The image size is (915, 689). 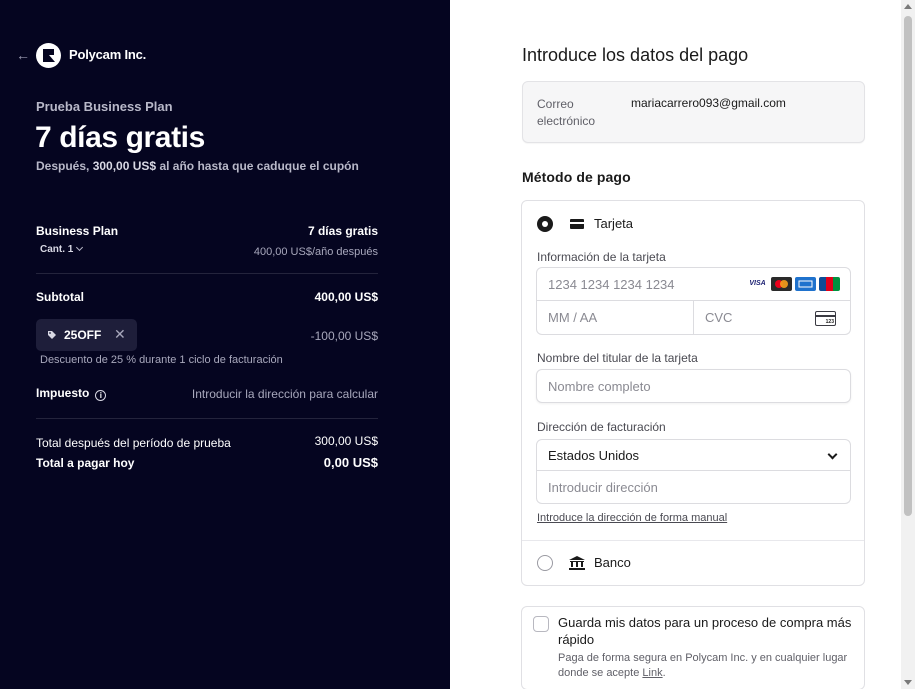 What do you see at coordinates (120, 334) in the screenshot?
I see `remove-coupon-icon: ✕` at bounding box center [120, 334].